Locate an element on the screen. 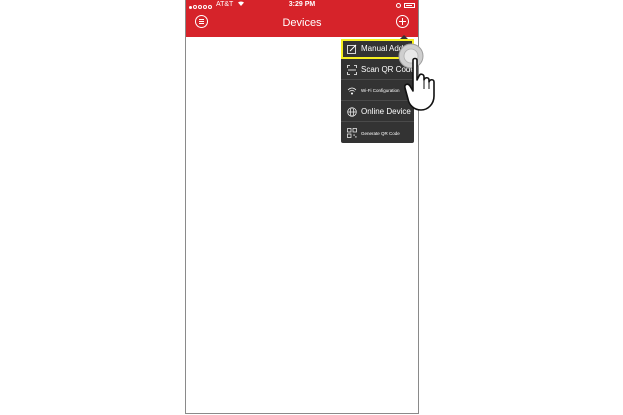 This screenshot has height=415, width=623. page-title: Devices is located at coordinates (302, 23).